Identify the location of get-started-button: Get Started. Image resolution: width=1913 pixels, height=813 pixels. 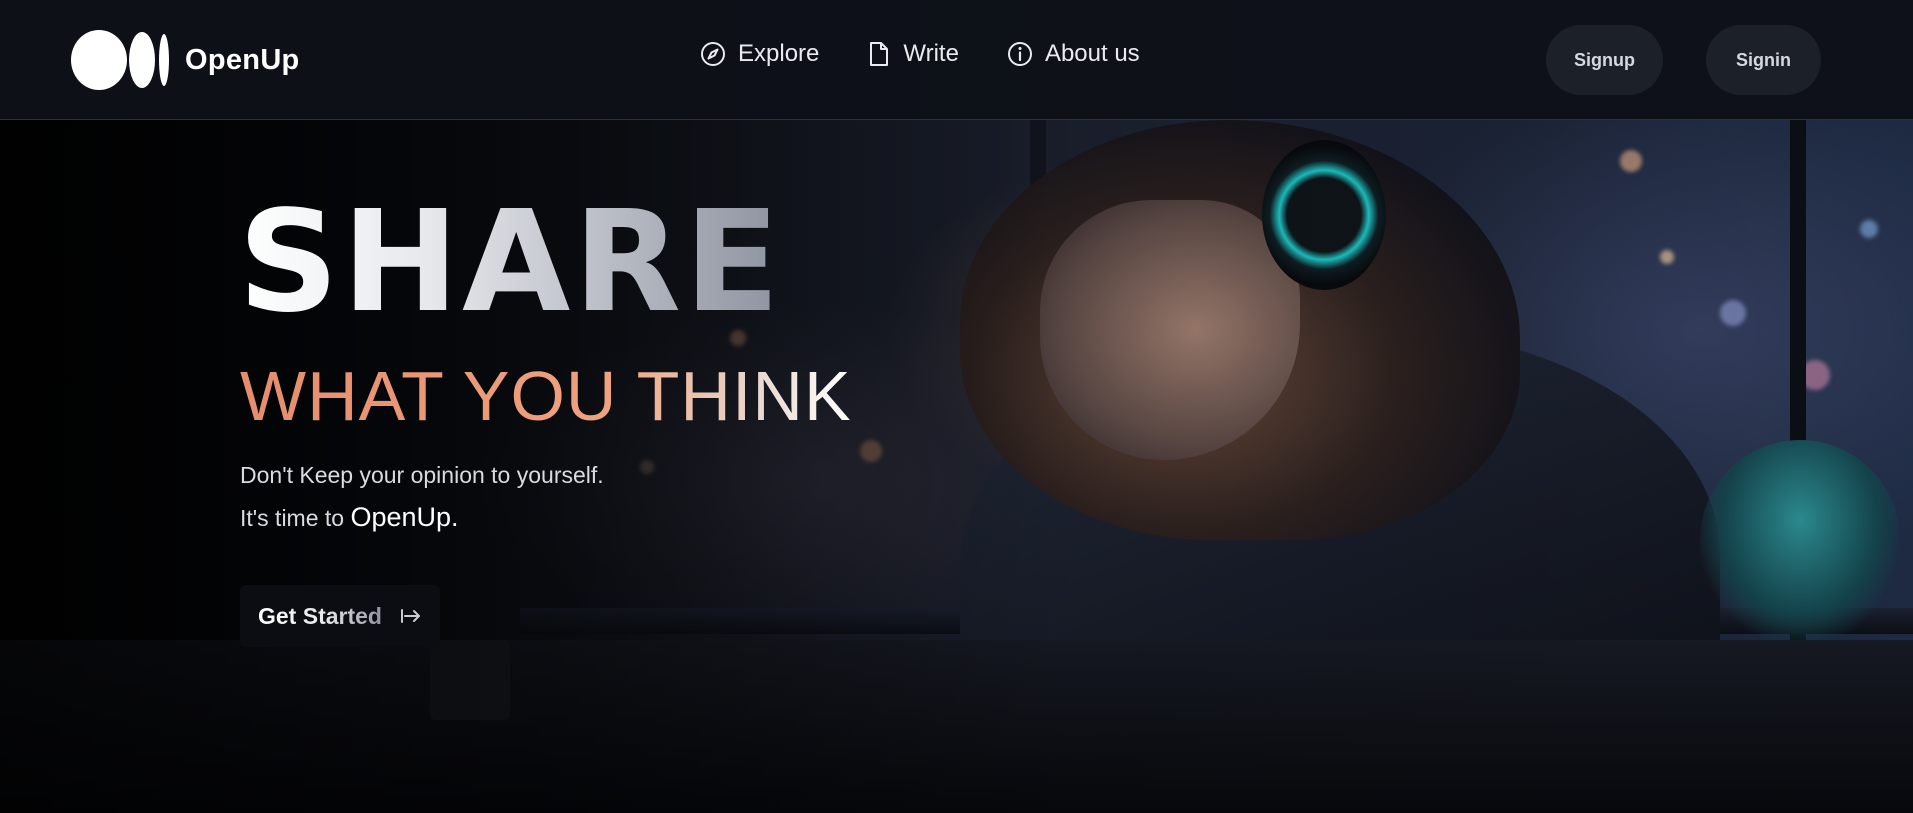
(340, 616).